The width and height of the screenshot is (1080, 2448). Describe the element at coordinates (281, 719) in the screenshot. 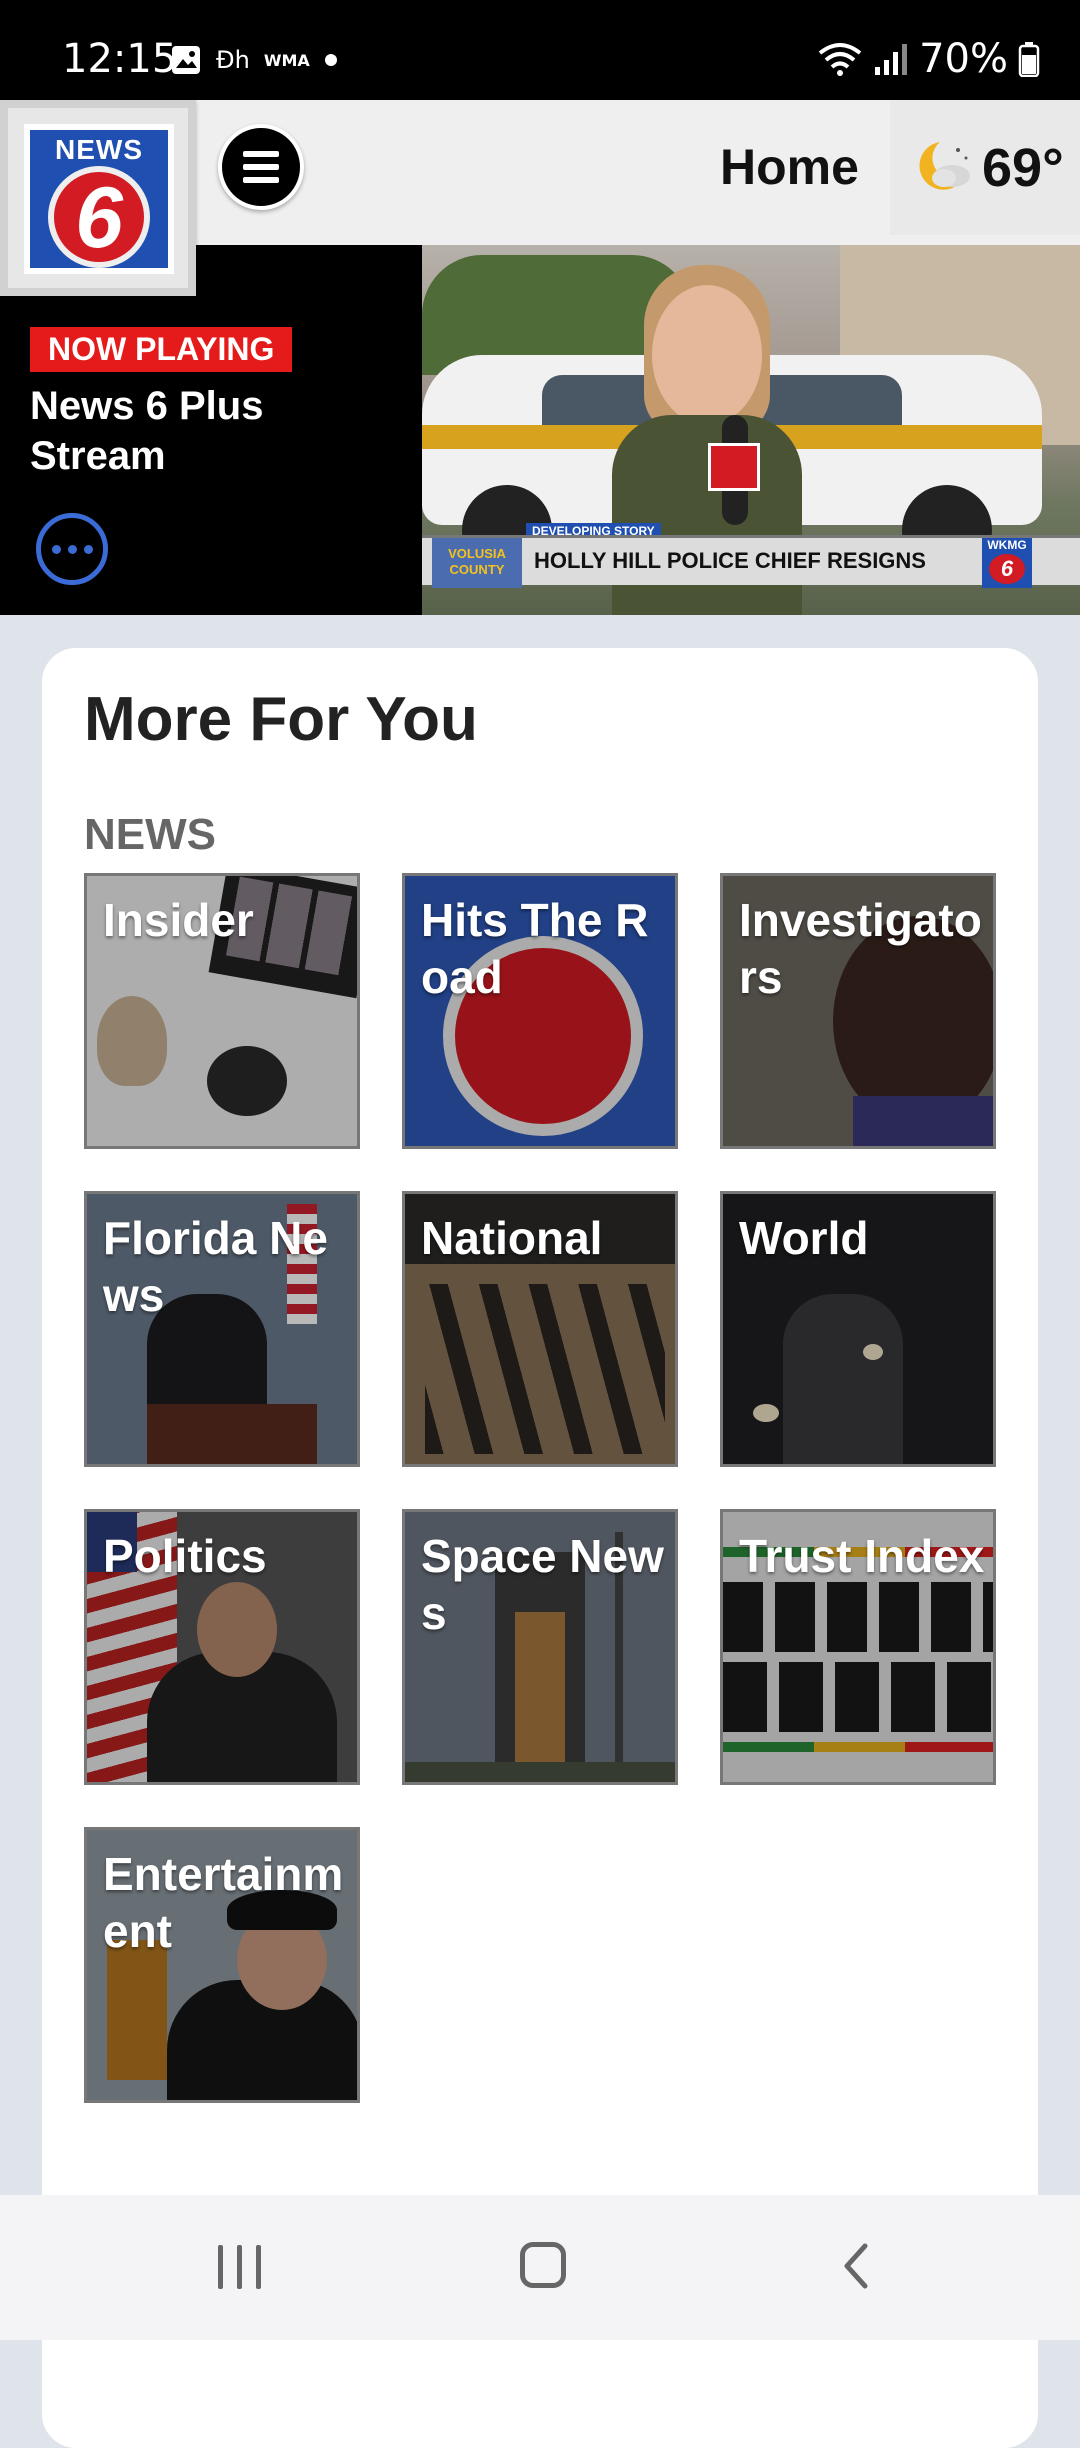

I see `section-title: More For You` at that location.